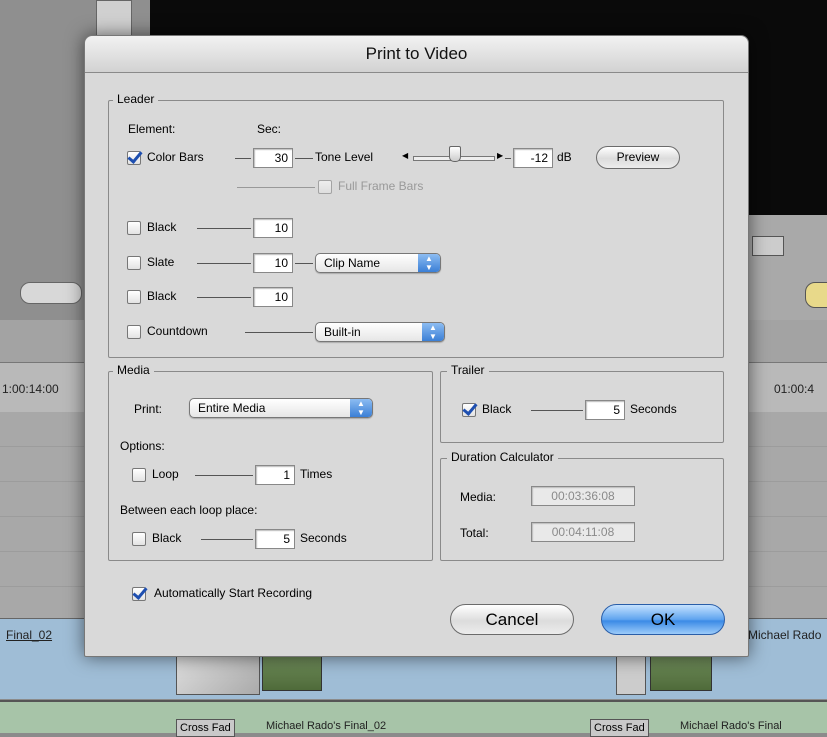 Image resolution: width=827 pixels, height=737 pixels. What do you see at coordinates (281, 408) in the screenshot?
I see `print-scope-popup: Entire Media ▲ ▼` at bounding box center [281, 408].